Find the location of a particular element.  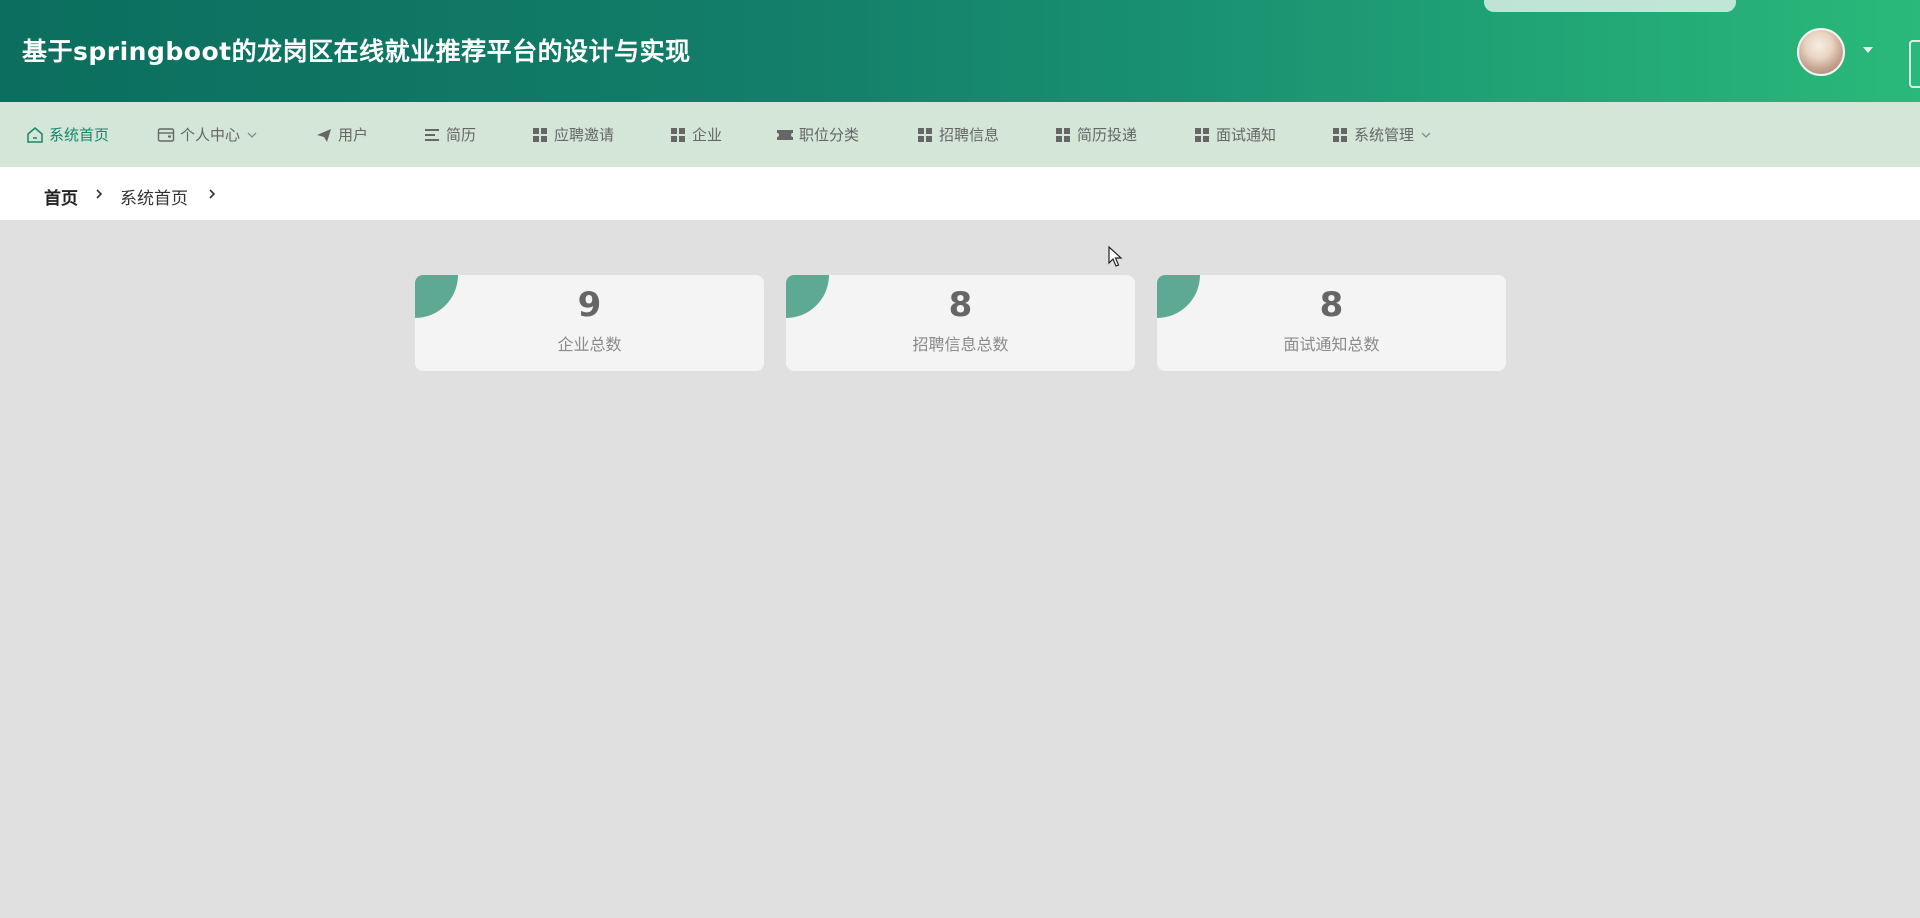

stat-card-recruitment-info: 8 招聘信息总数 is located at coordinates (960, 323).